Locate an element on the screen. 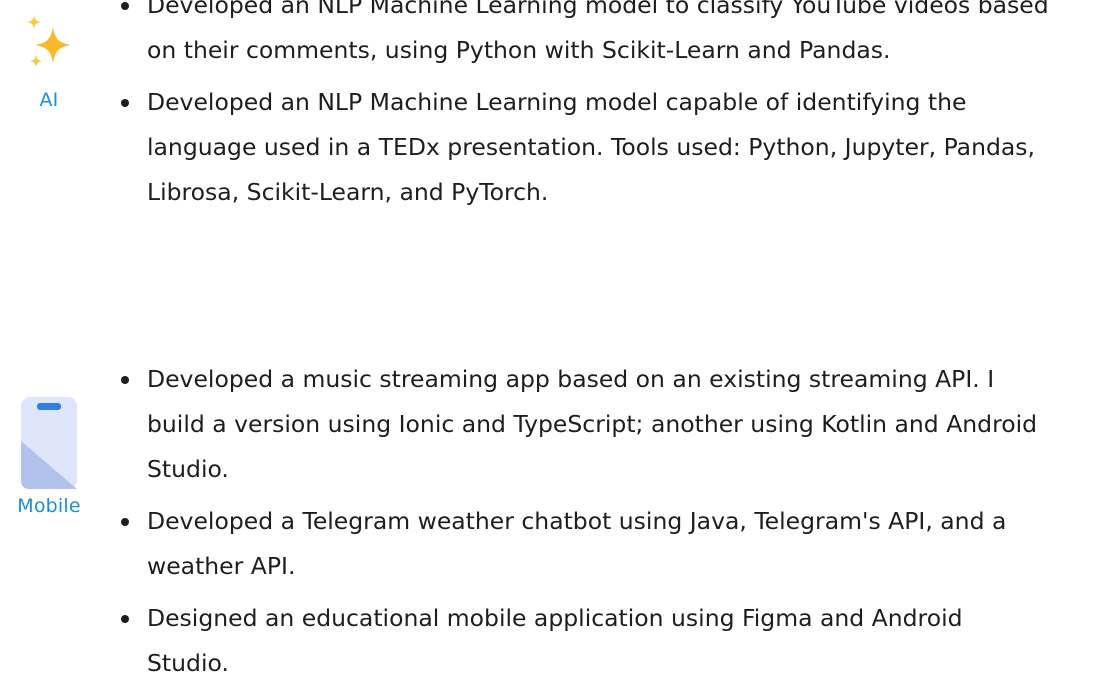 The width and height of the screenshot is (1094, 683). ai-category: AI is located at coordinates (49, 60).